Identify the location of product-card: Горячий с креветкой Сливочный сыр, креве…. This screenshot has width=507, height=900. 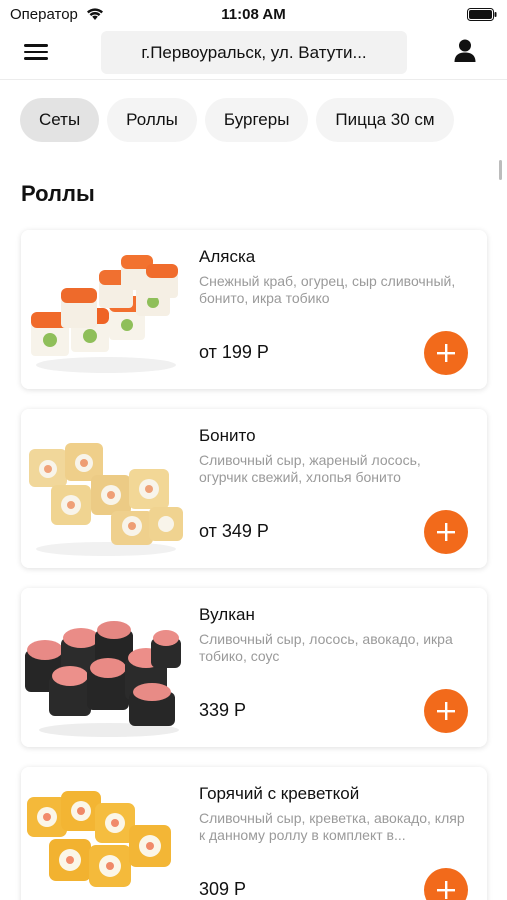
(254, 833).